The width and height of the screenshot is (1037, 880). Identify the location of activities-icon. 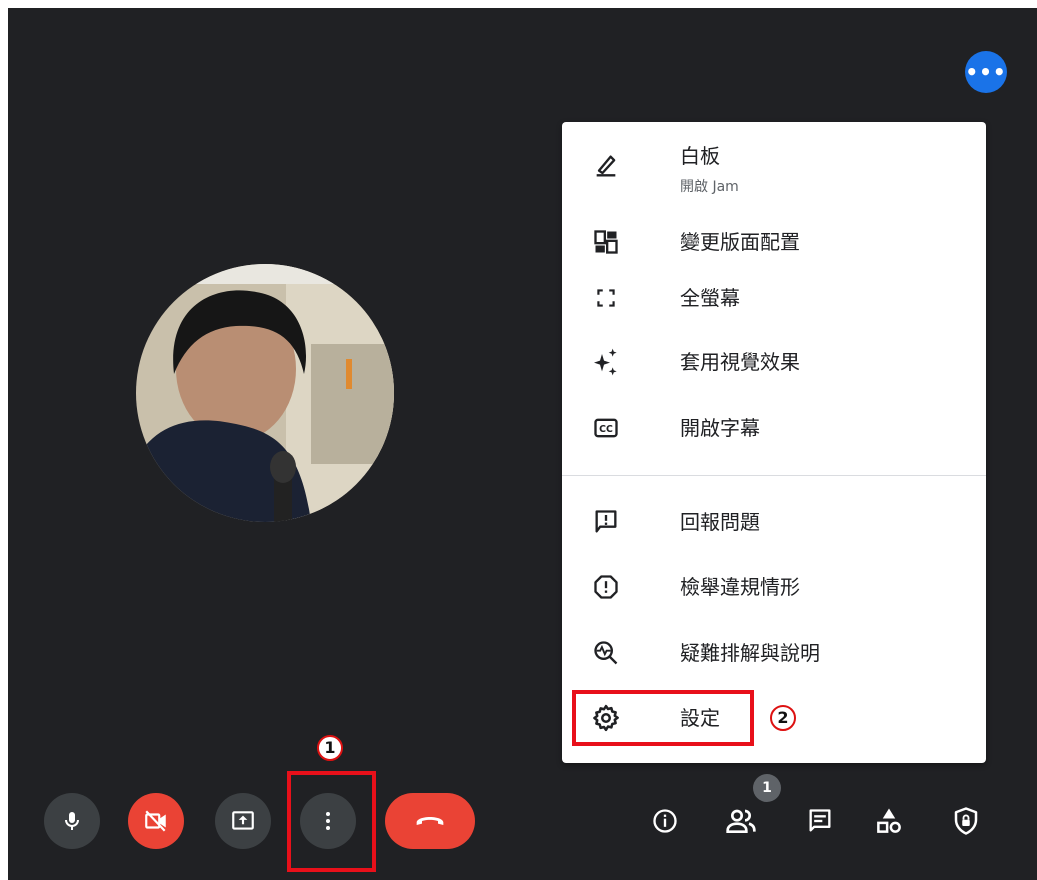
(889, 820).